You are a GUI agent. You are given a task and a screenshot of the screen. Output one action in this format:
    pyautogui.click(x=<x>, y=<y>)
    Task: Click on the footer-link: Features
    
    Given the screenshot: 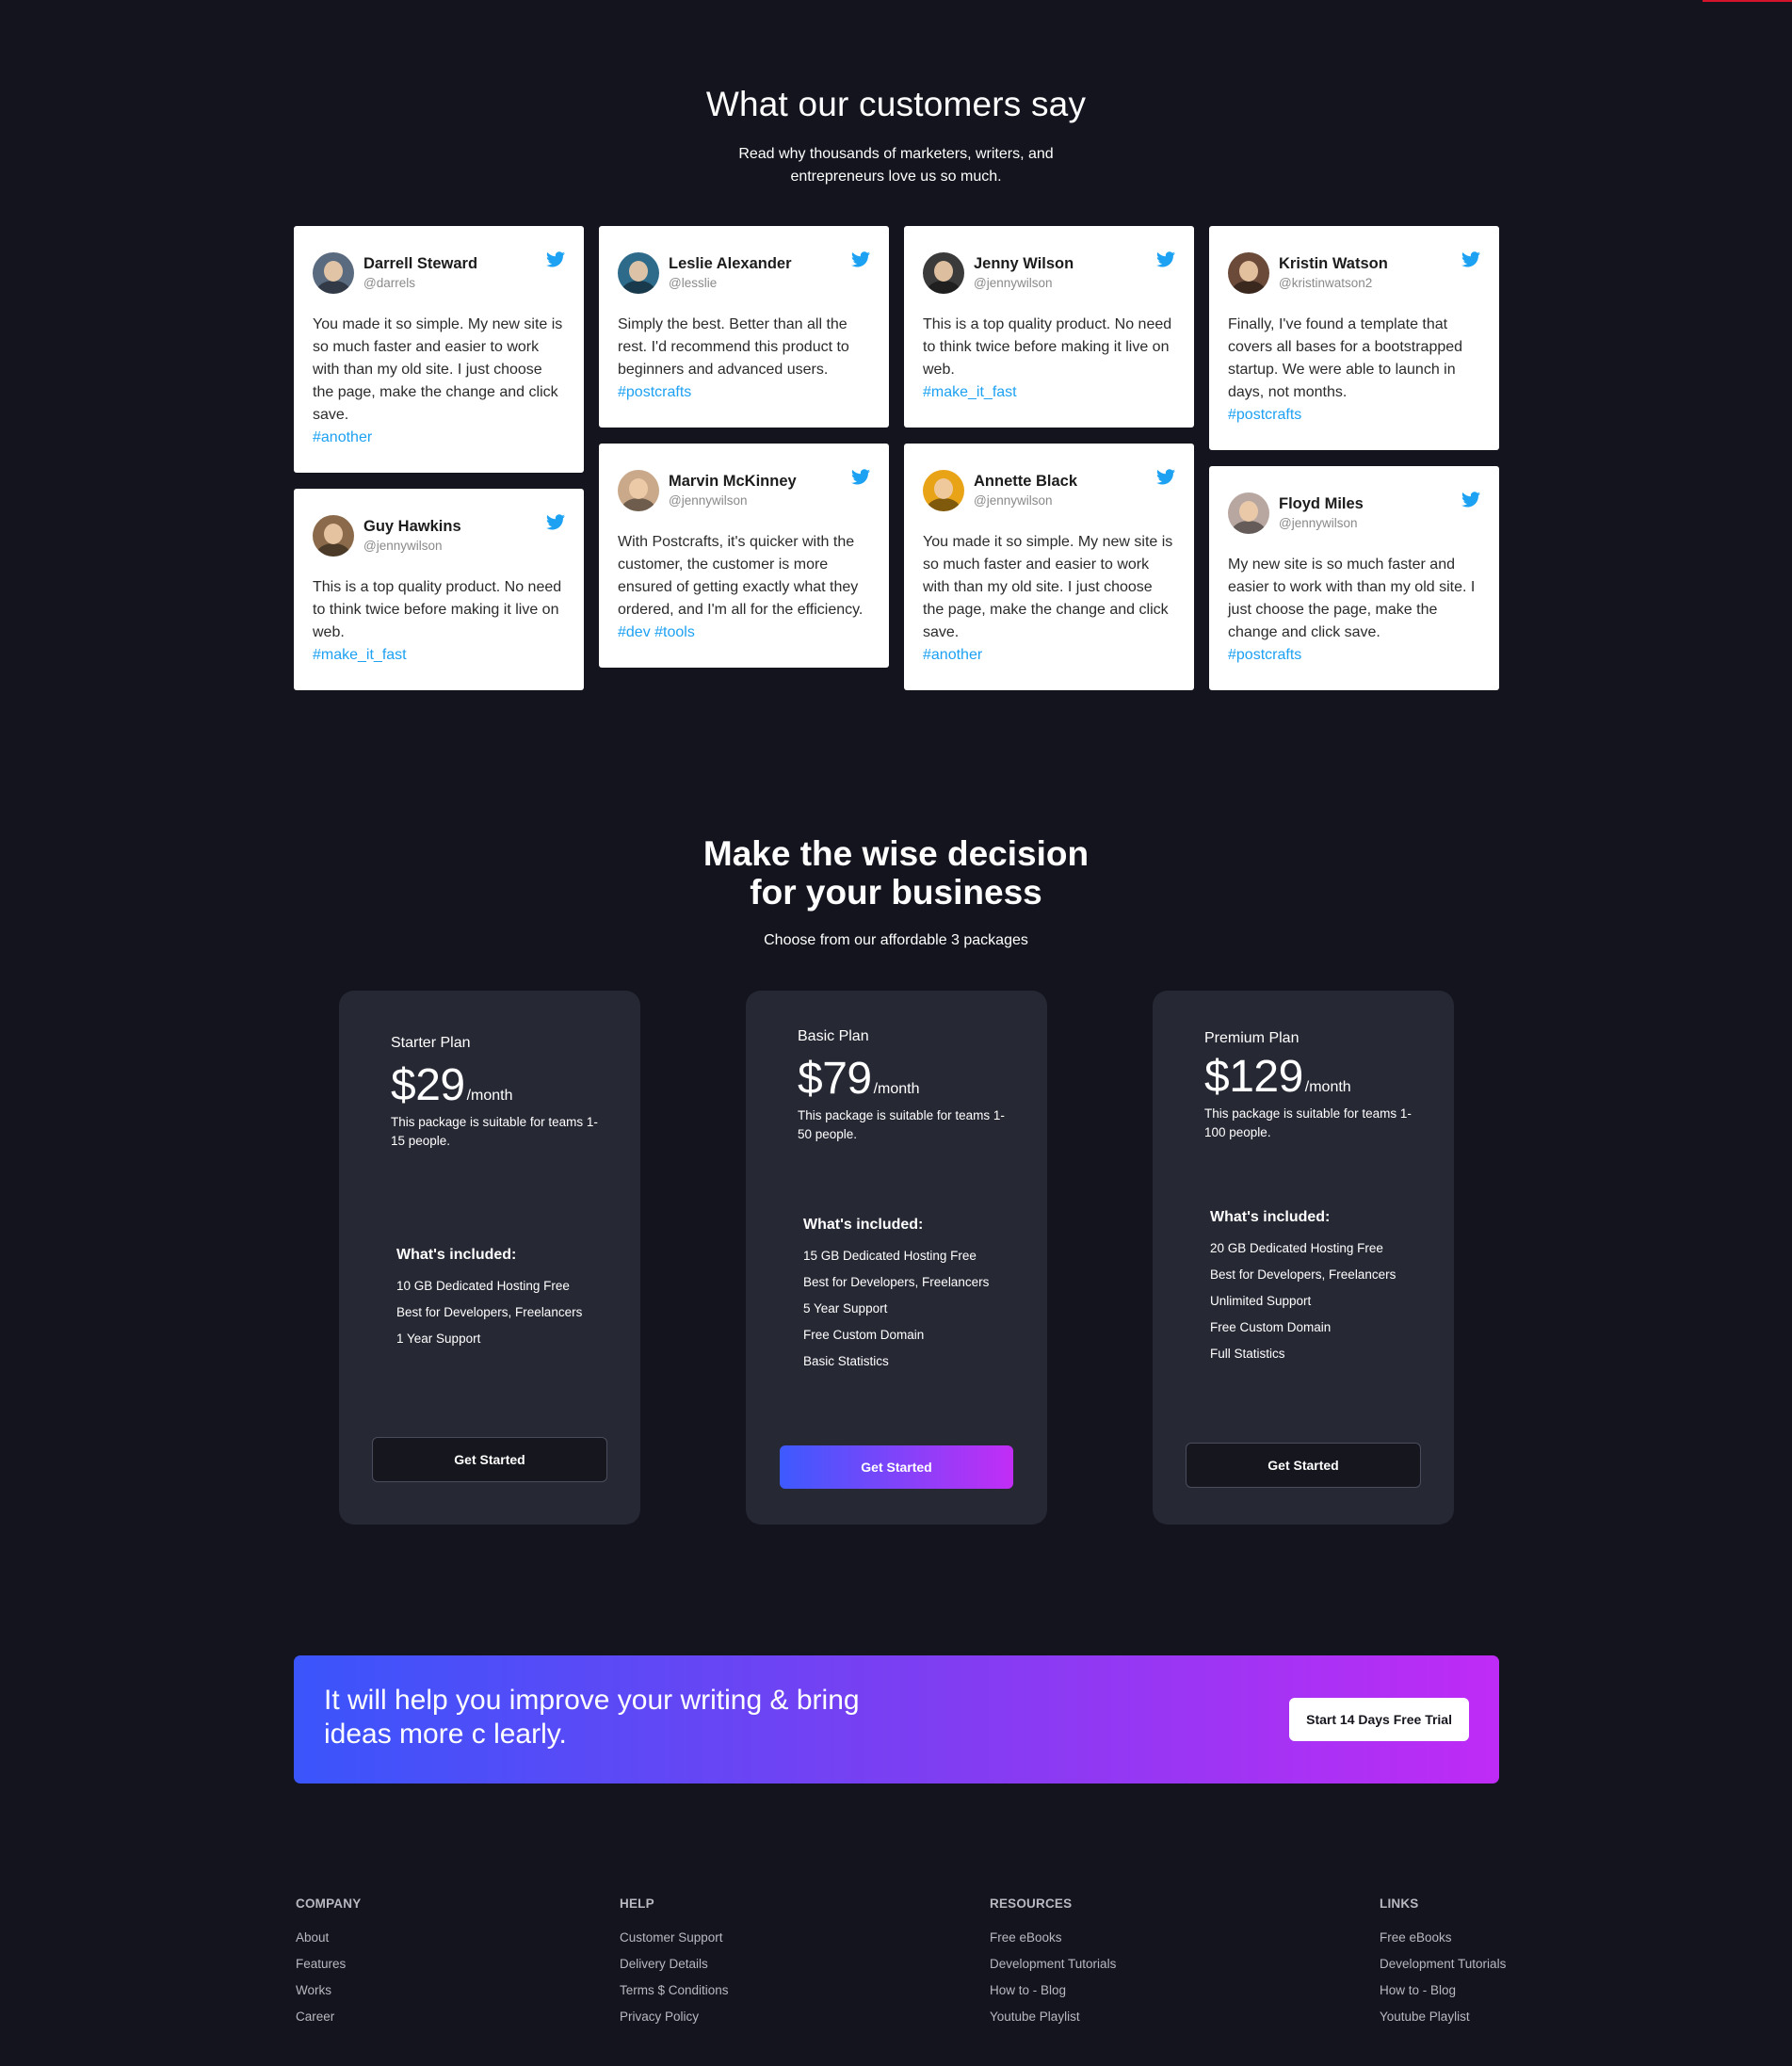 What is the action you would take?
    pyautogui.click(x=328, y=1964)
    